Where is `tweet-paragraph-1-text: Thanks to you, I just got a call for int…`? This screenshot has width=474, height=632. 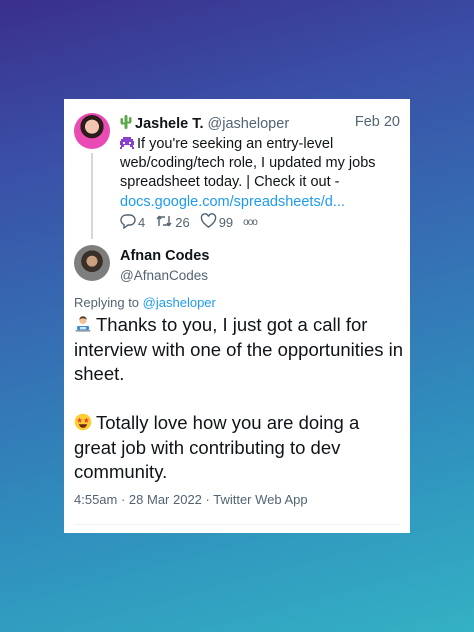
tweet-paragraph-1-text: Thanks to you, I just got a call for int… is located at coordinates (239, 349).